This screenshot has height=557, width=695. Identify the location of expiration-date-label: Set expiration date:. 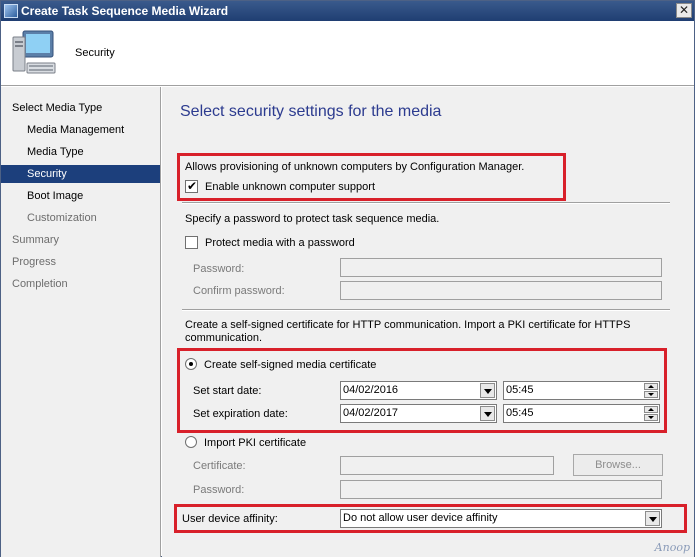
(240, 414).